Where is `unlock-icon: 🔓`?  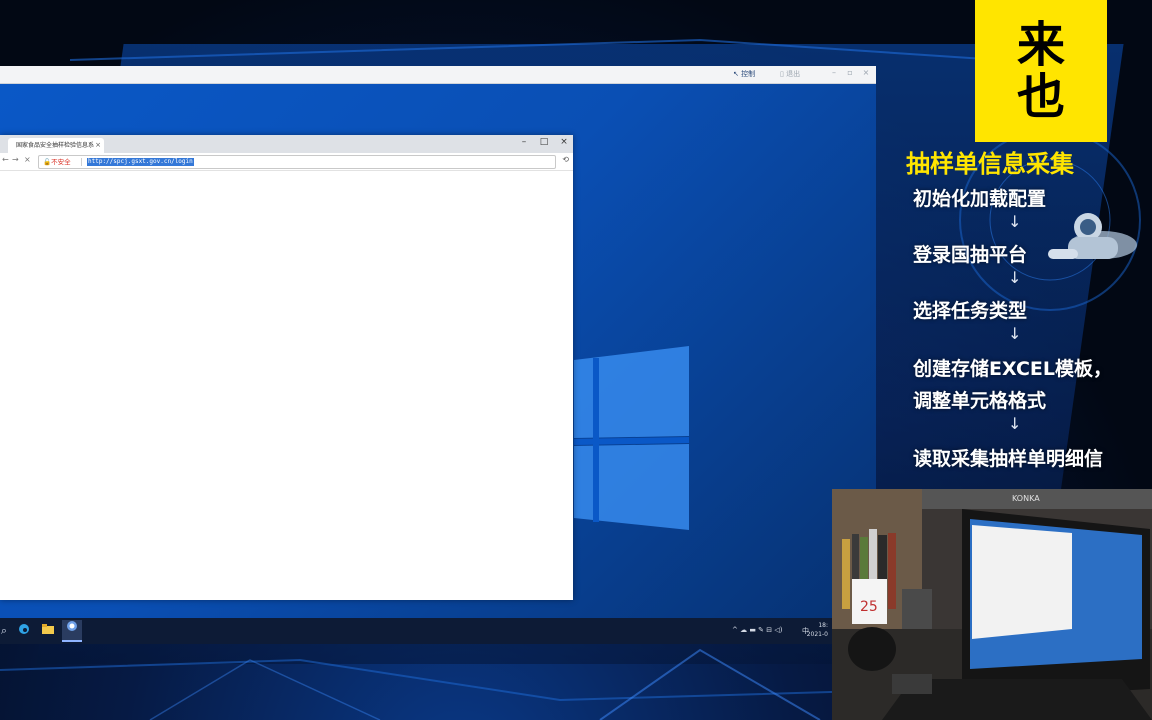 unlock-icon: 🔓 is located at coordinates (47, 162).